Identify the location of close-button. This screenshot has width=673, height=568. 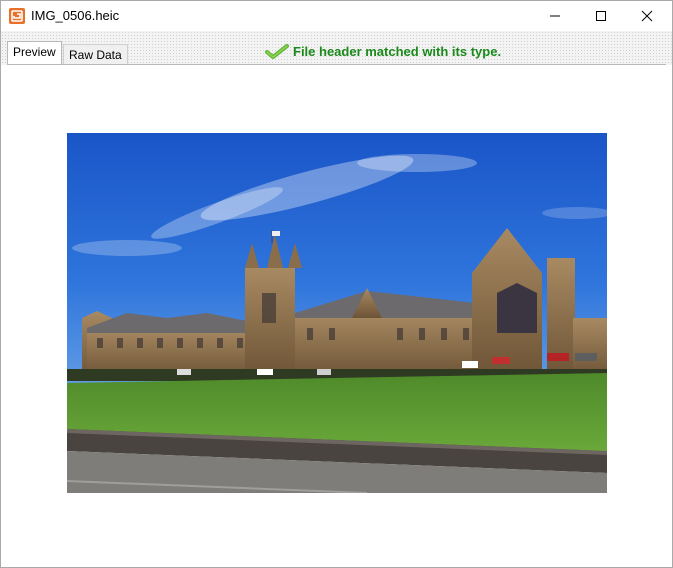
(647, 16).